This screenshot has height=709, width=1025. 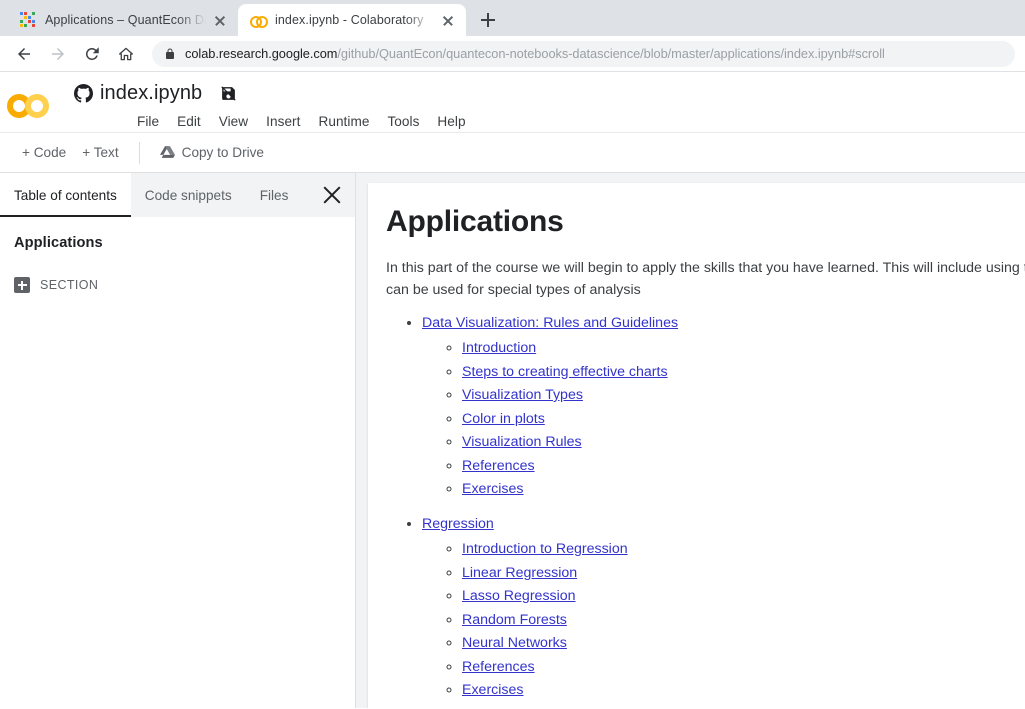 I want to click on github-icon, so click(x=83, y=93).